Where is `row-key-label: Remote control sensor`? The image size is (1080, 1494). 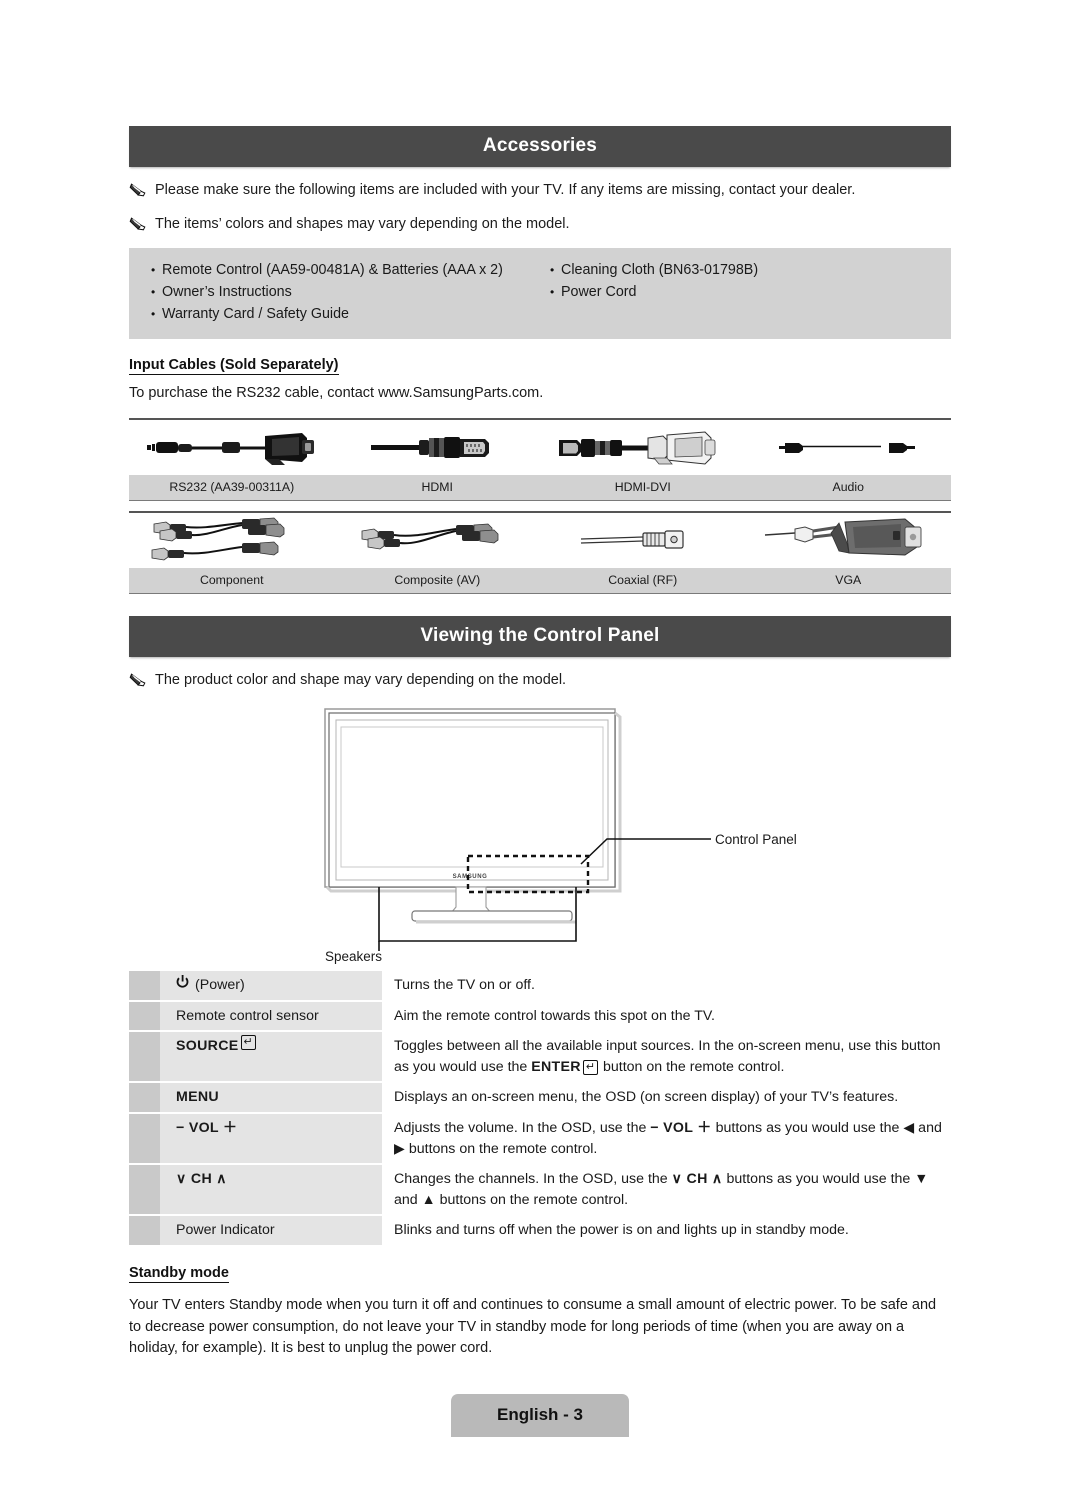 row-key-label: Remote control sensor is located at coordinates (247, 1015).